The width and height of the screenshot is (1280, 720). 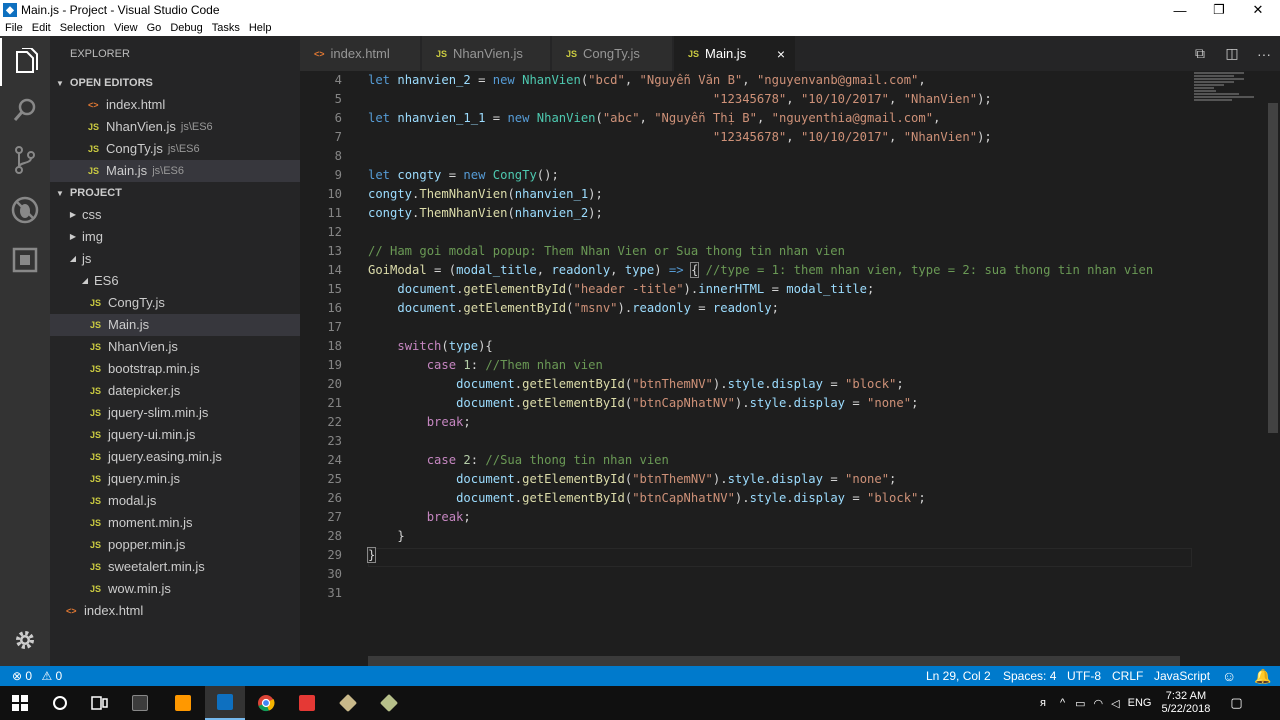 What do you see at coordinates (175, 523) in the screenshot?
I see `file-item: JS moment.min.js` at bounding box center [175, 523].